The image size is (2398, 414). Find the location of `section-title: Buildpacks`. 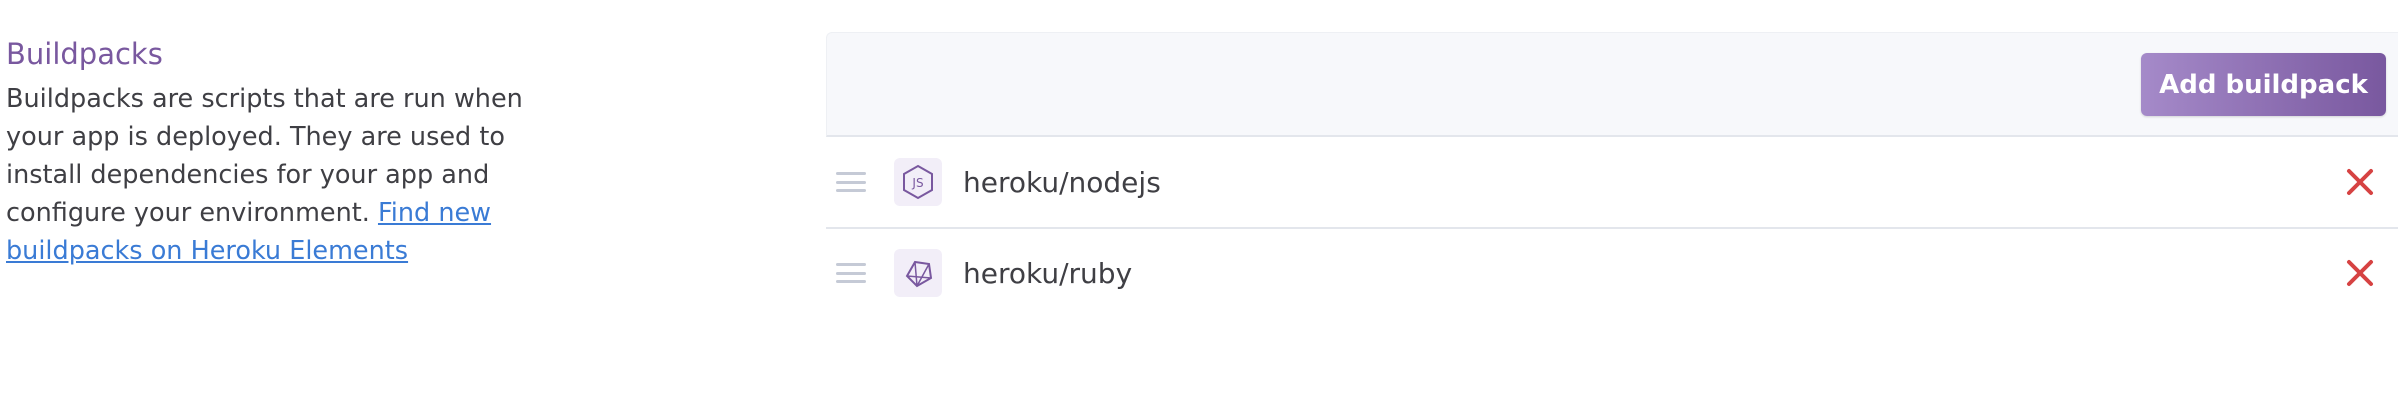

section-title: Buildpacks is located at coordinates (84, 54).